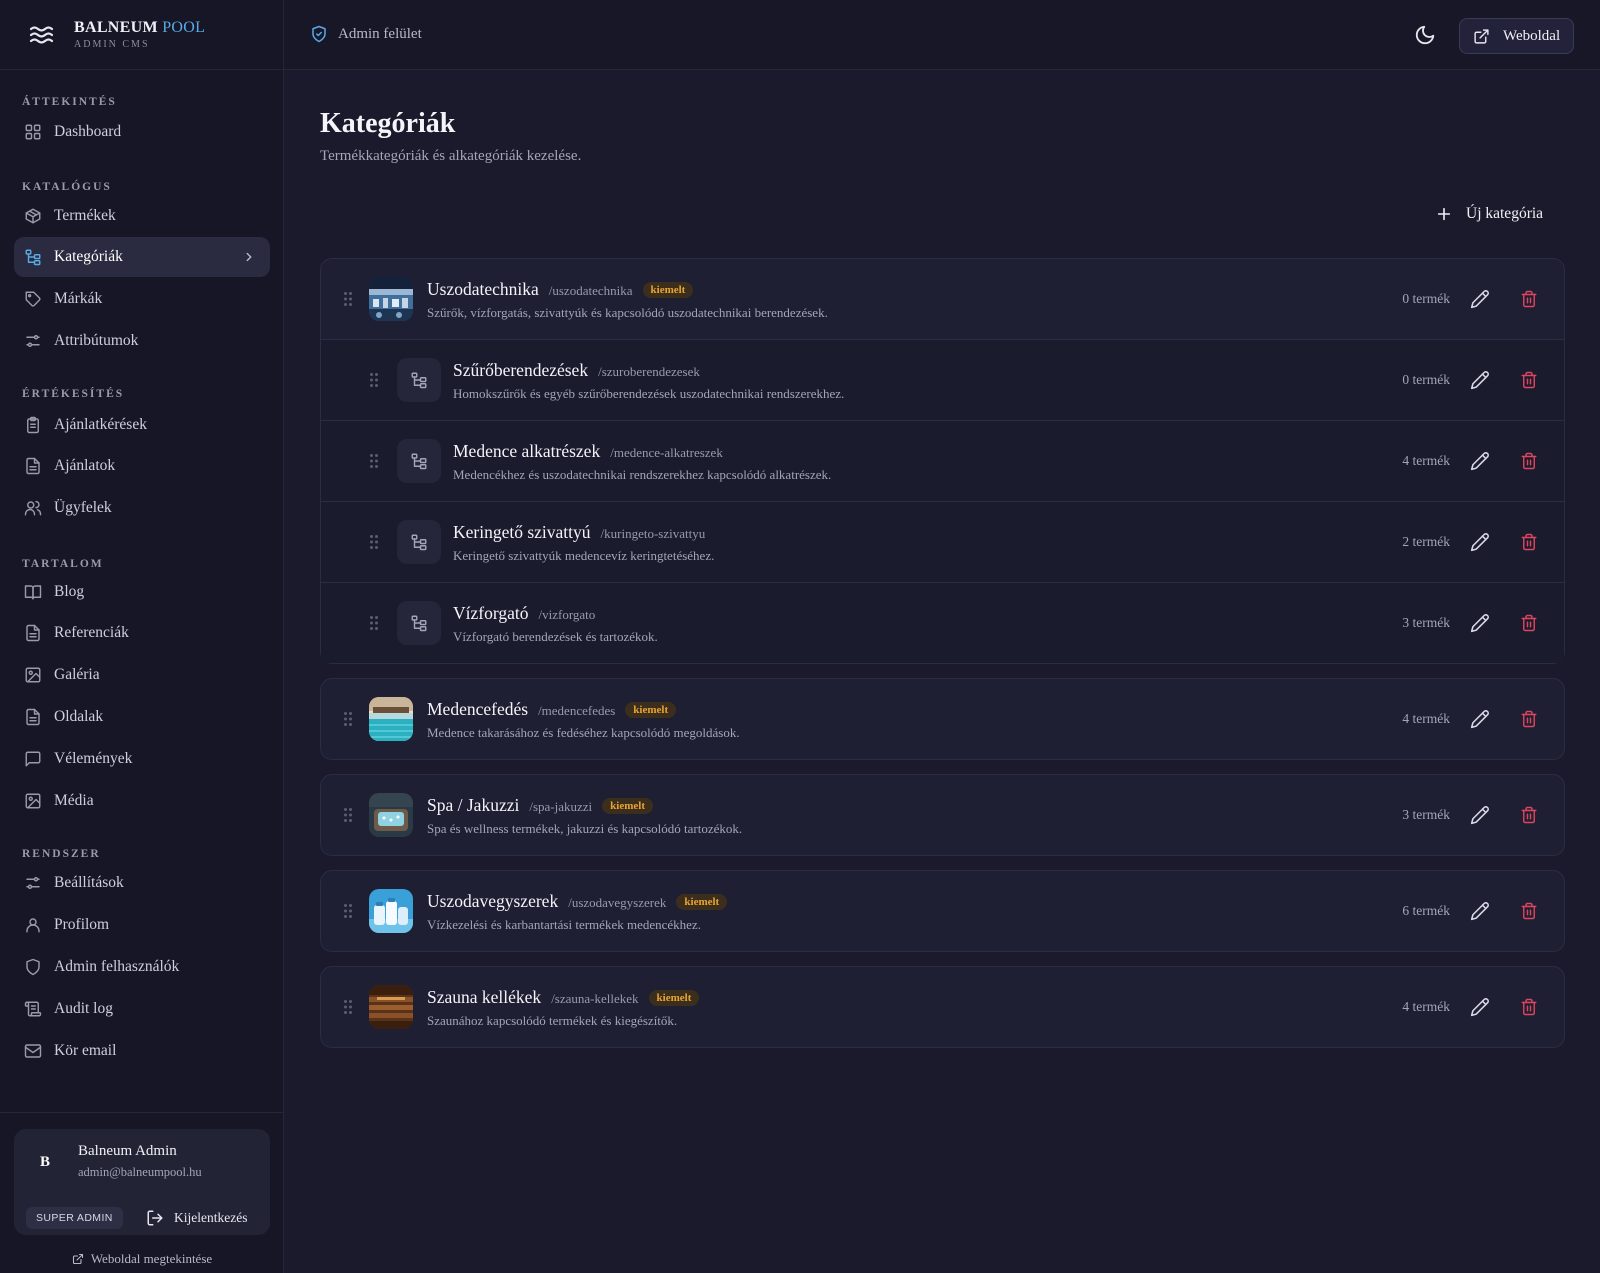 The image size is (1600, 1273). I want to click on view-site-link: Weboldal megtekintése, so click(142, 1259).